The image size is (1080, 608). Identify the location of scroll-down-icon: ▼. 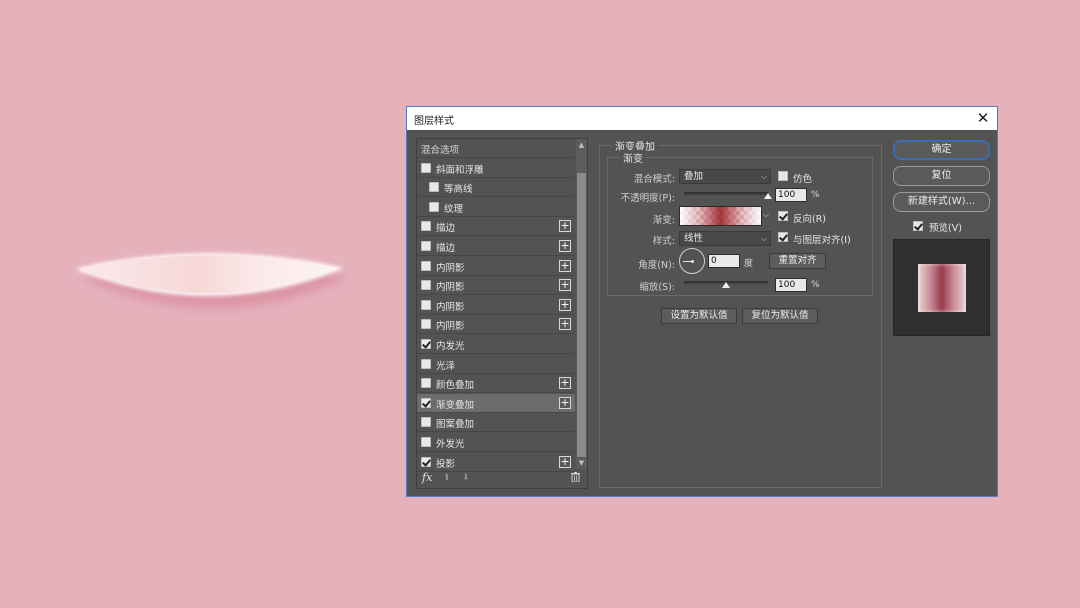
(581, 463).